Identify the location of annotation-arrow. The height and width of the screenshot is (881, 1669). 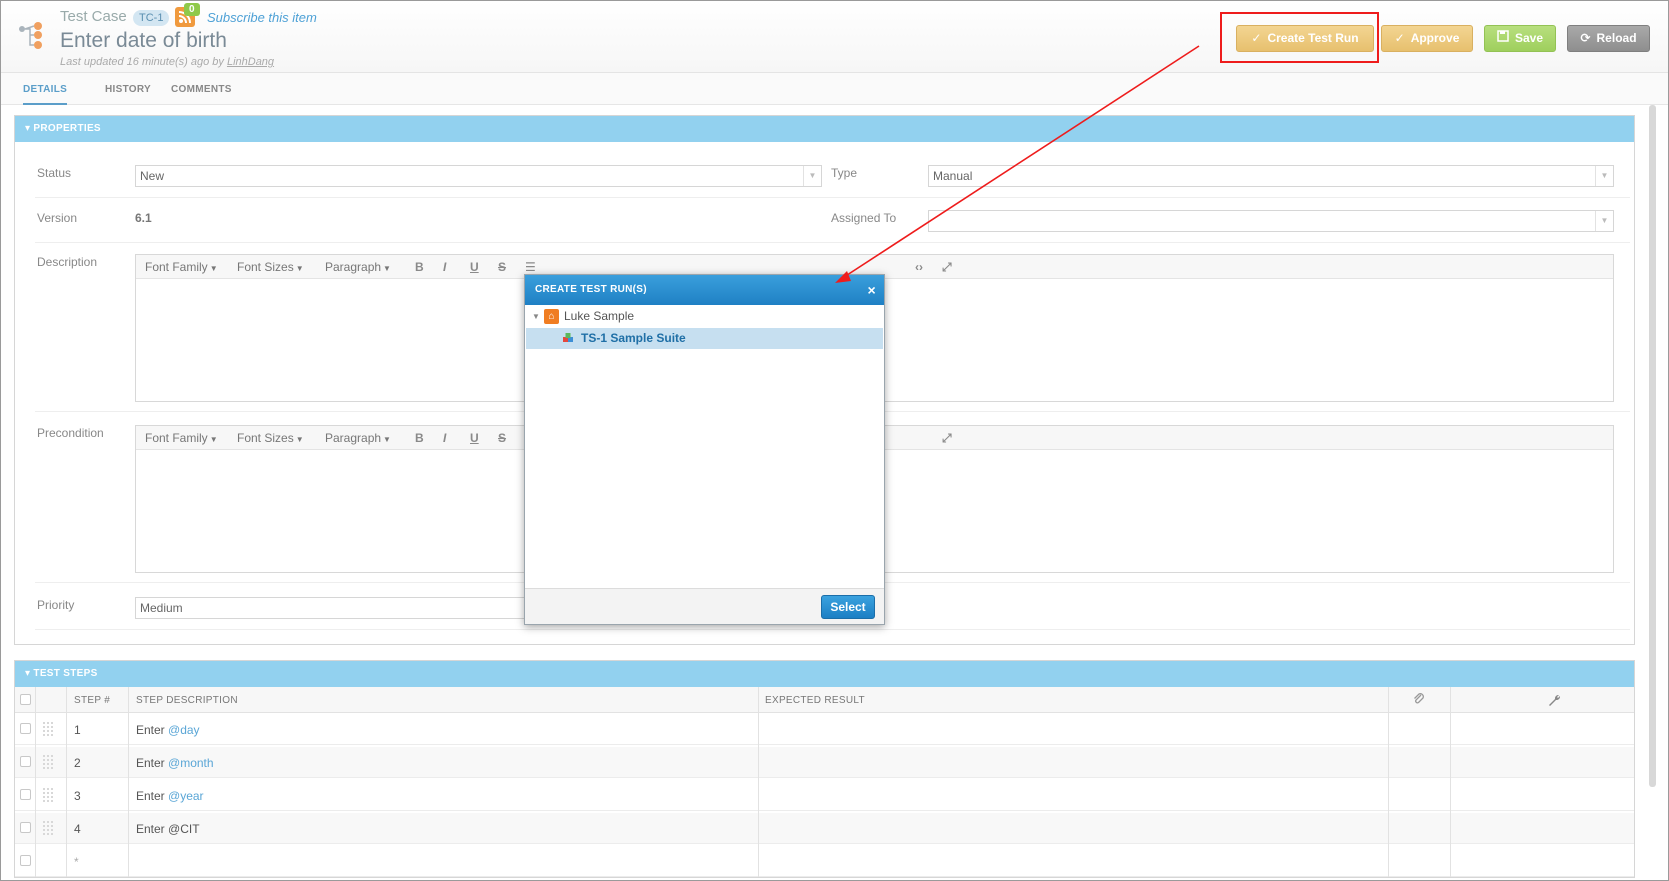
(1017, 164).